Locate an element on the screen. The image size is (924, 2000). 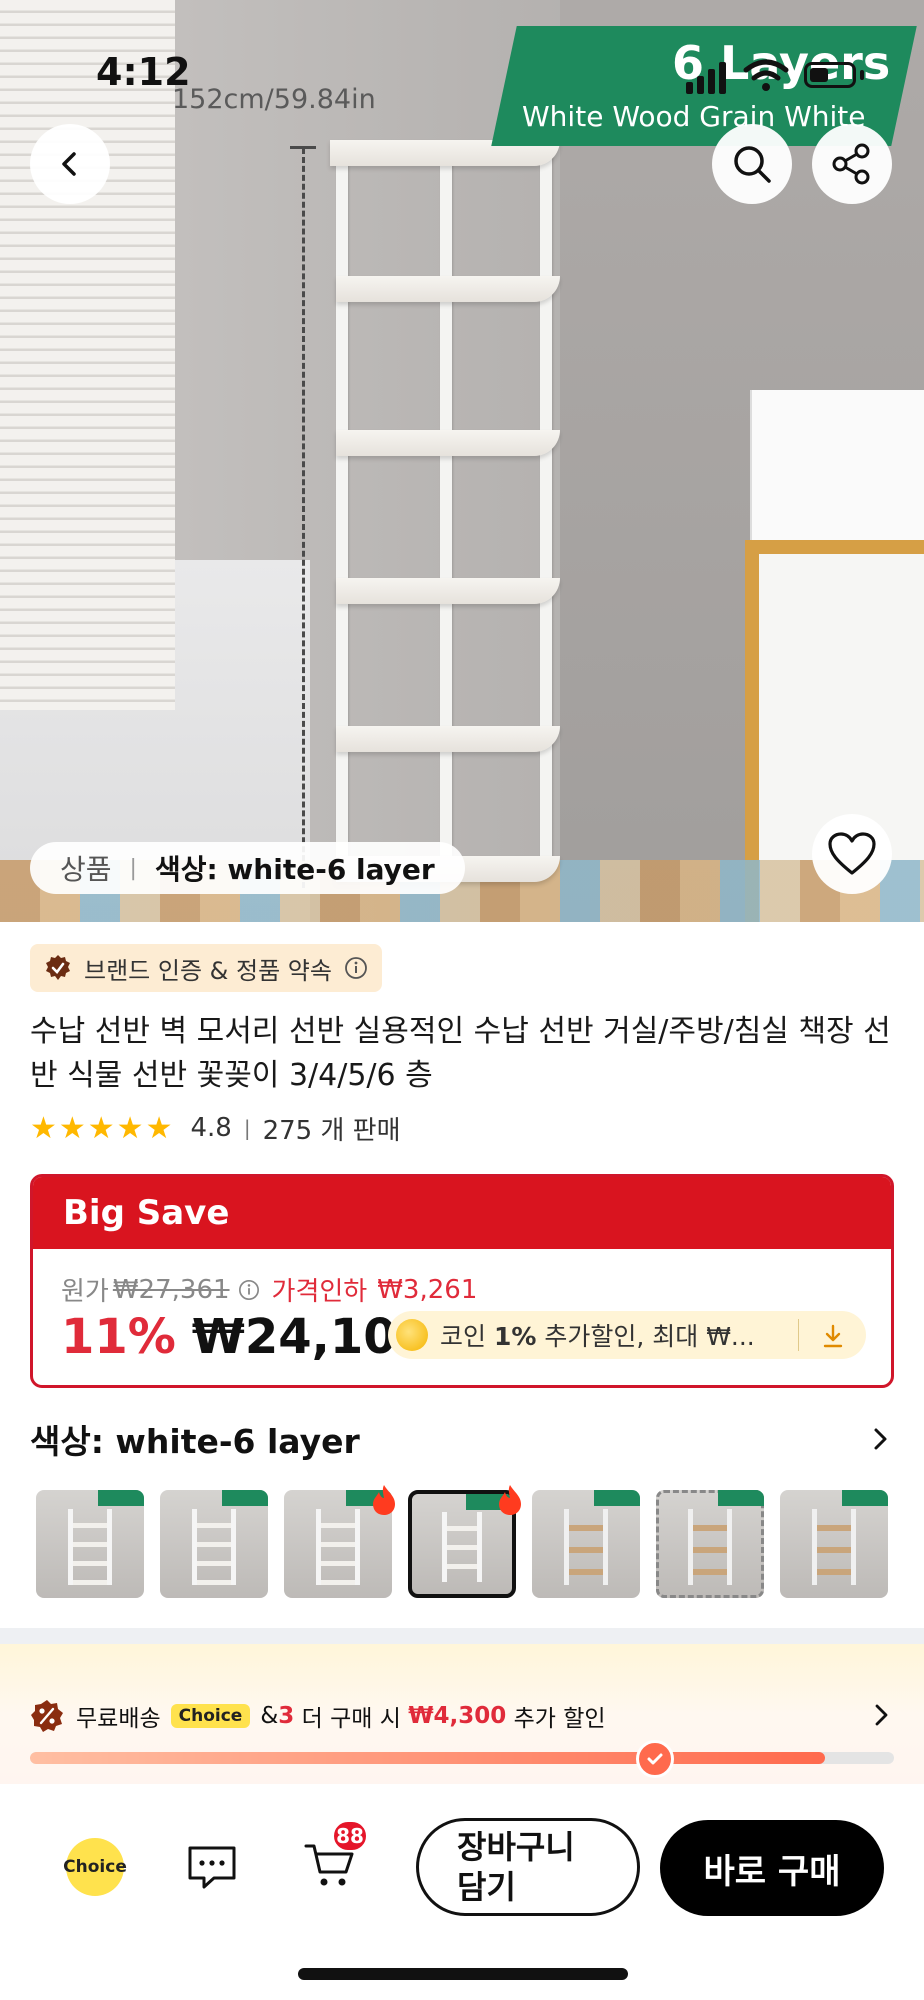
heart-icon is located at coordinates (852, 853).